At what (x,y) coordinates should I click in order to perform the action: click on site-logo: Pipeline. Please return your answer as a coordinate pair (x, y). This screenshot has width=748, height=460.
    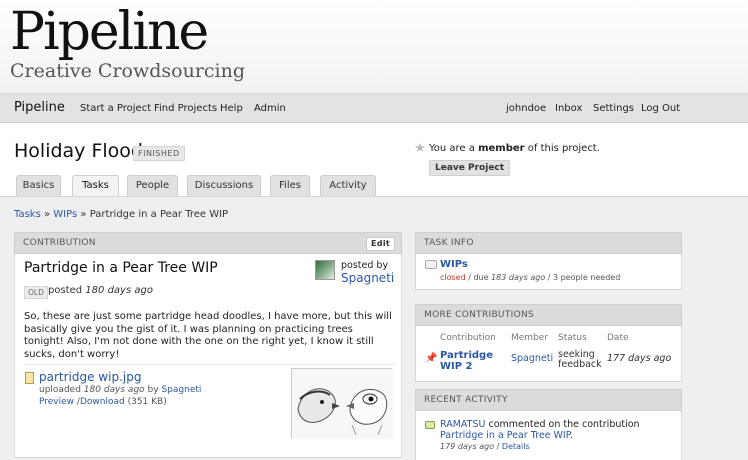
    Looking at the image, I should click on (109, 32).